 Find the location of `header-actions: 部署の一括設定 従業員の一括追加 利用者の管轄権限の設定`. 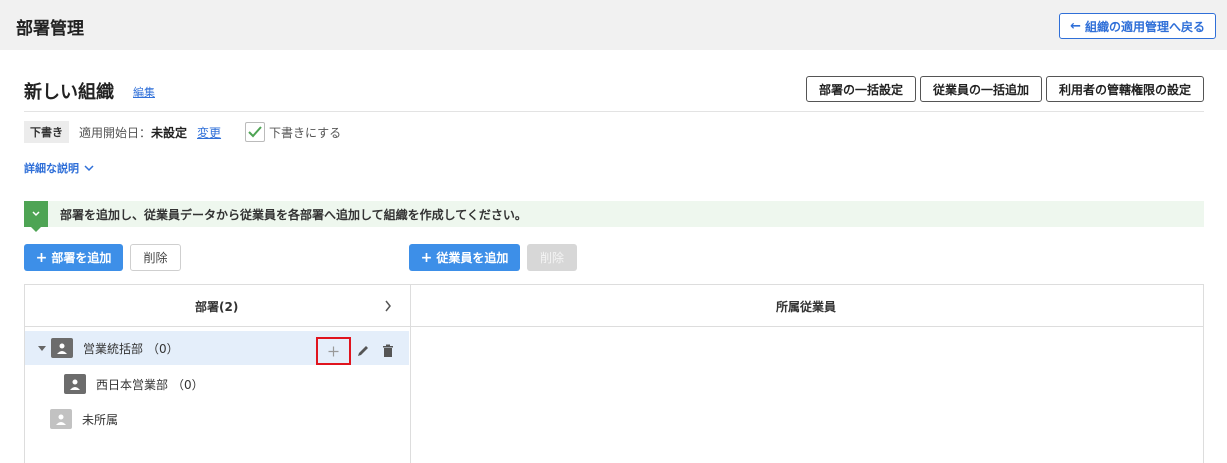

header-actions: 部署の一括設定 従業員の一括追加 利用者の管轄権限の設定 is located at coordinates (1004, 89).